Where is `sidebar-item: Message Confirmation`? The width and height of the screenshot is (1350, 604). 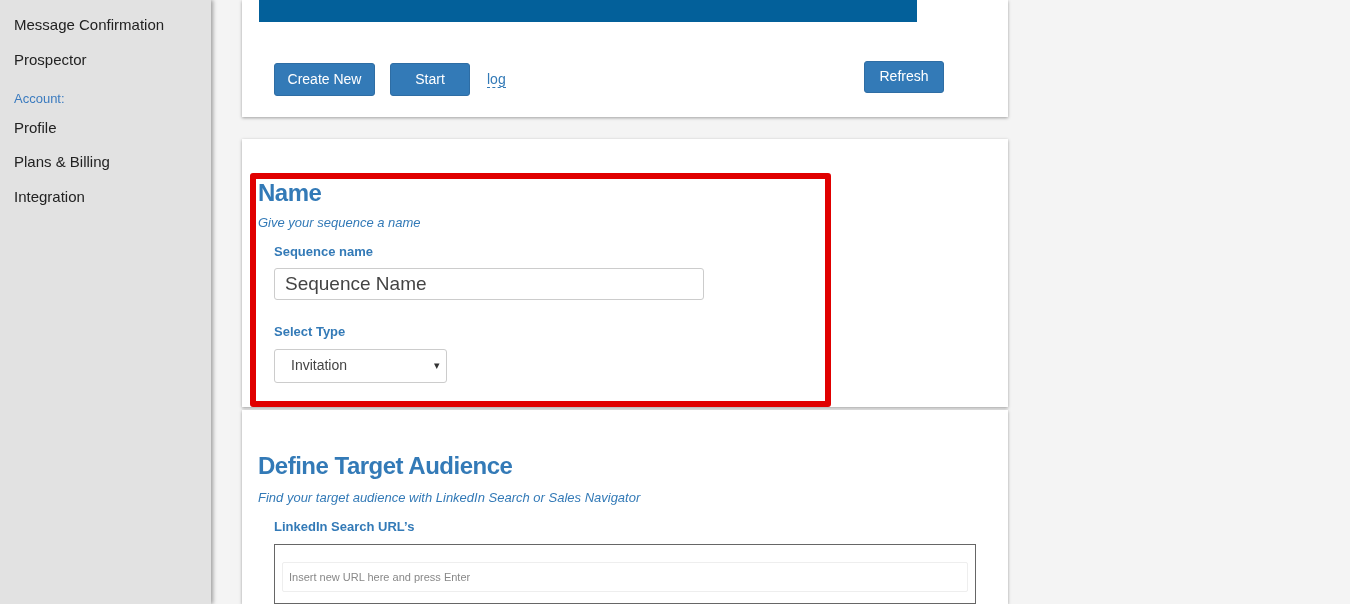
sidebar-item: Message Confirmation is located at coordinates (89, 25).